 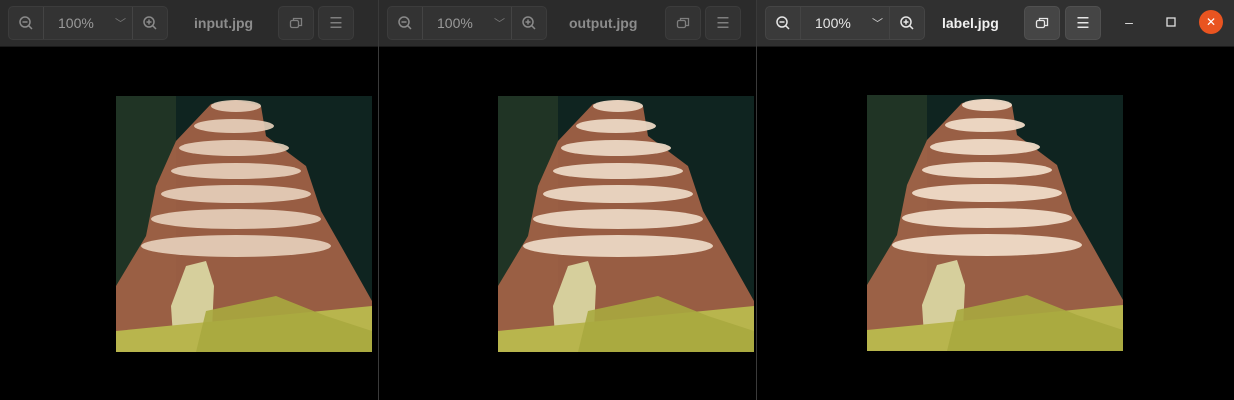 I want to click on header-bar: 100% ﹀ label.jpg ☰ – ✕, so click(x=995, y=23).